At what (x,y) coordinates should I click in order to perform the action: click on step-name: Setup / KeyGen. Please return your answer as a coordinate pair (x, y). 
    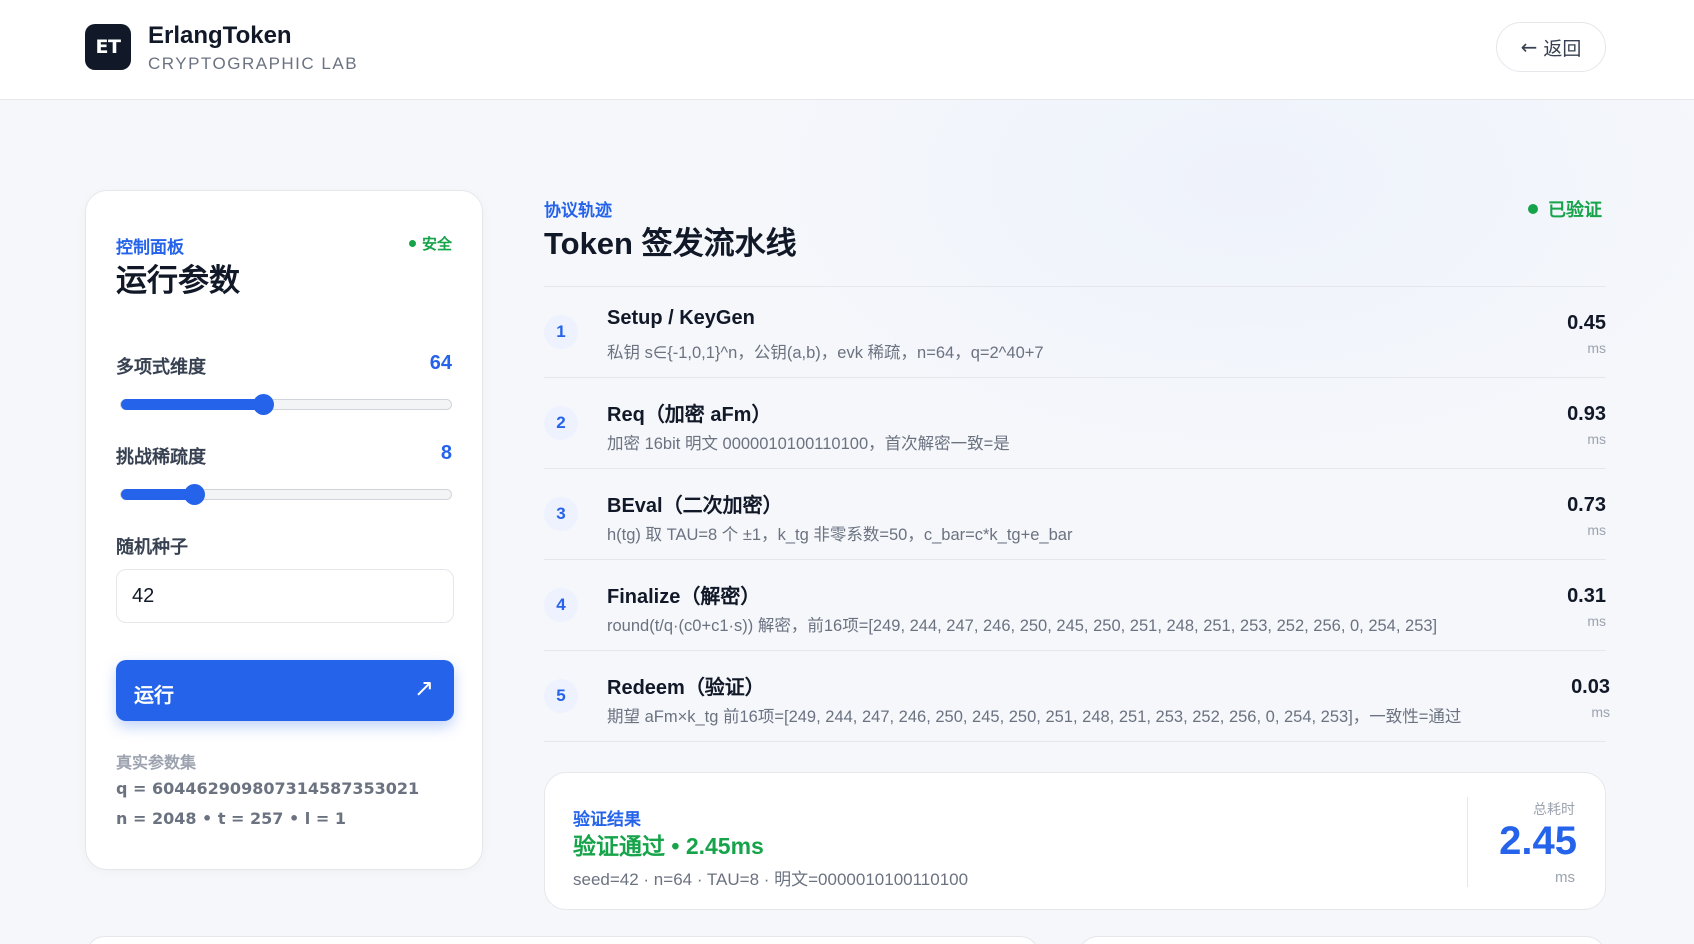
    Looking at the image, I should click on (681, 318).